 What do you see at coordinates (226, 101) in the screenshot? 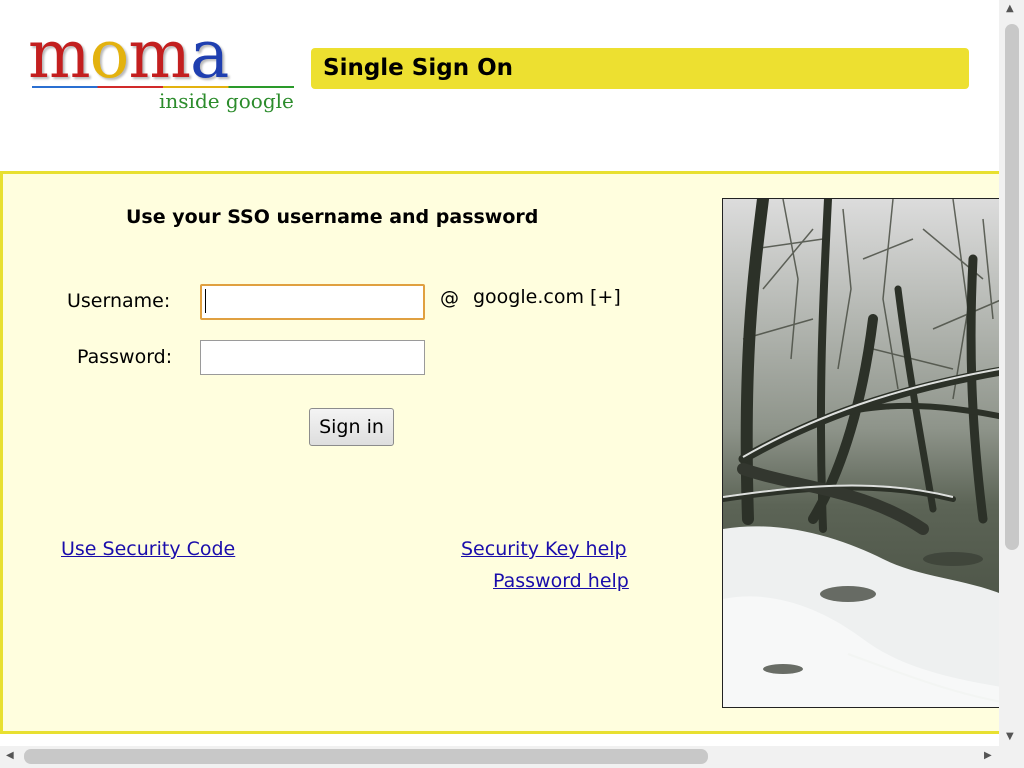
I see `logo-subtitle: inside google` at bounding box center [226, 101].